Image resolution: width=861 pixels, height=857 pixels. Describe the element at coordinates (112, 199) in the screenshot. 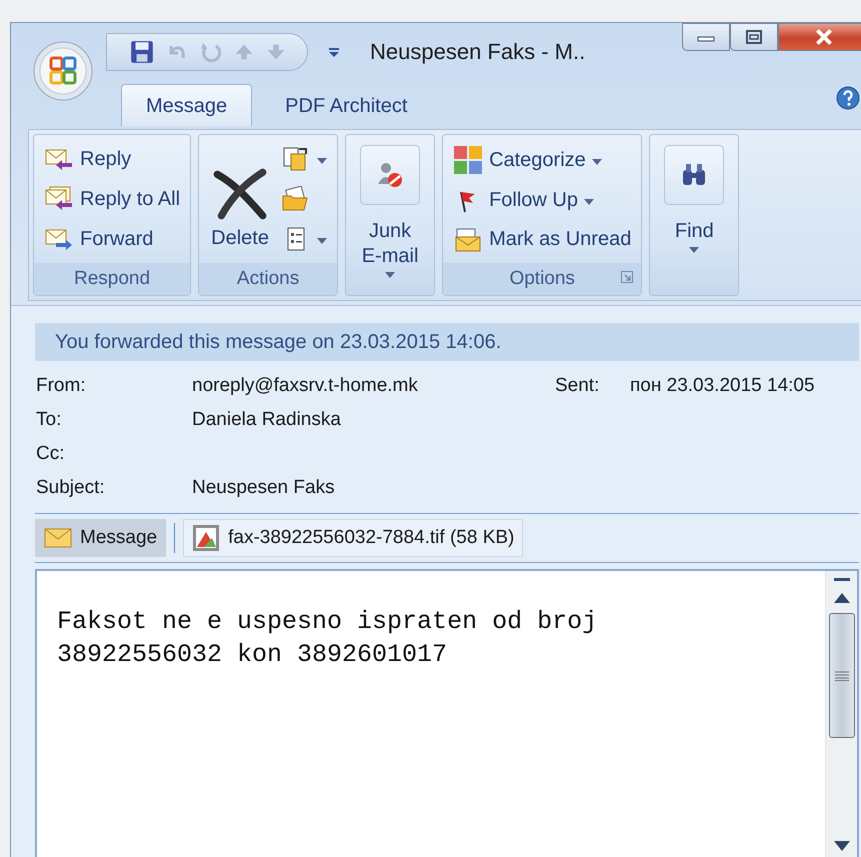

I see `ribbon-button: Reply to All` at that location.